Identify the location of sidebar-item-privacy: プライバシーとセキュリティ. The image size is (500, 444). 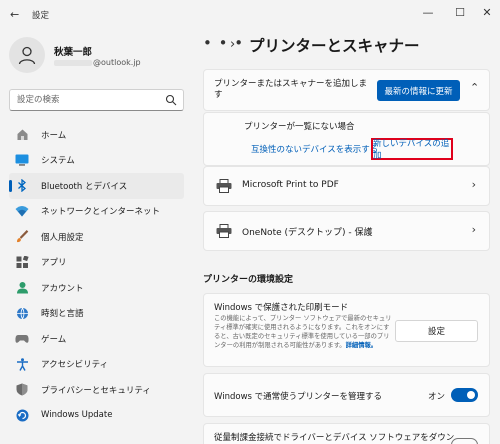
(96, 390).